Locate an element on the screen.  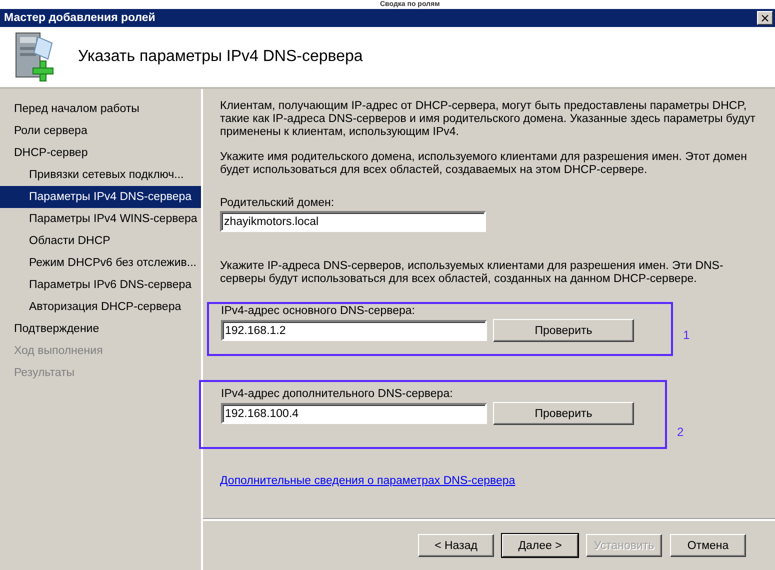
wizard-button: Далее > is located at coordinates (540, 545).